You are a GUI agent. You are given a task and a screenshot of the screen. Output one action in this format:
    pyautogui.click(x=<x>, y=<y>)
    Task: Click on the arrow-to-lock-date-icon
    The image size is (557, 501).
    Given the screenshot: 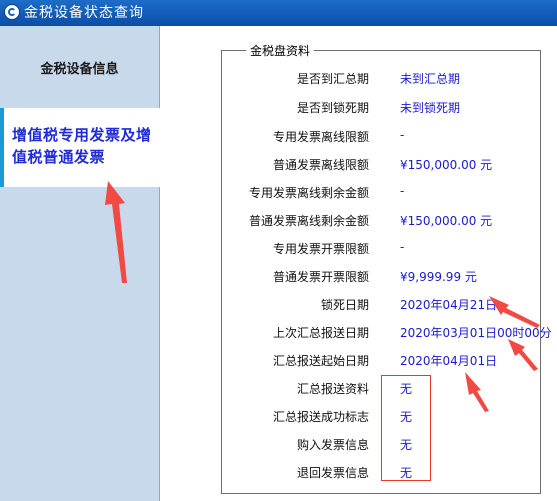 What is the action you would take?
    pyautogui.click(x=514, y=312)
    